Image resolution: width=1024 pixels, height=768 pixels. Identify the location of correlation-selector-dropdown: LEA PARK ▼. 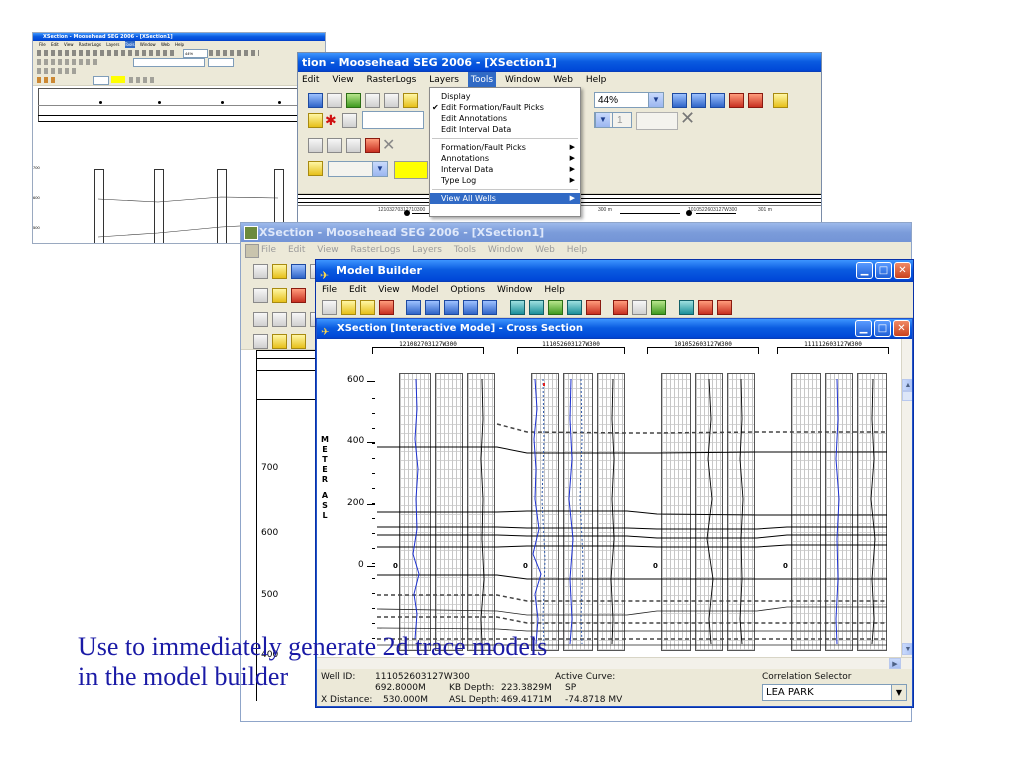
(834, 692).